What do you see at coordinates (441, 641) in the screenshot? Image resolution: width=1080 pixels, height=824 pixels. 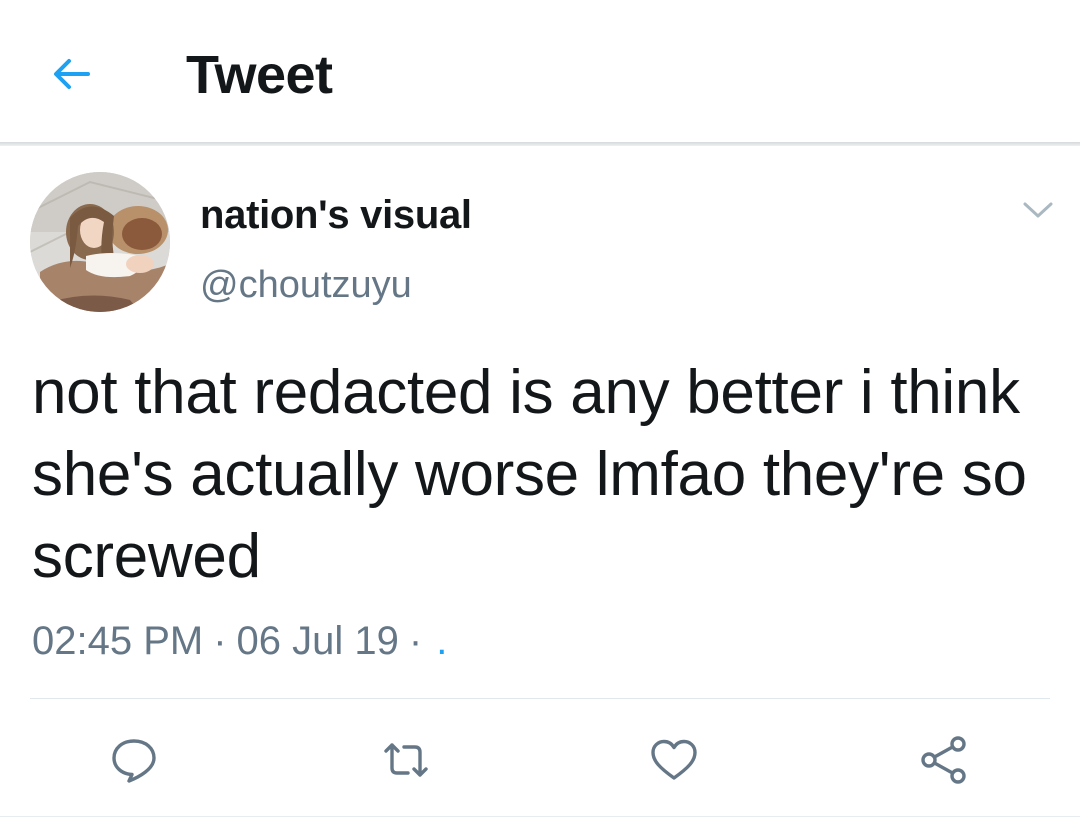 I see `source-app-link: .` at bounding box center [441, 641].